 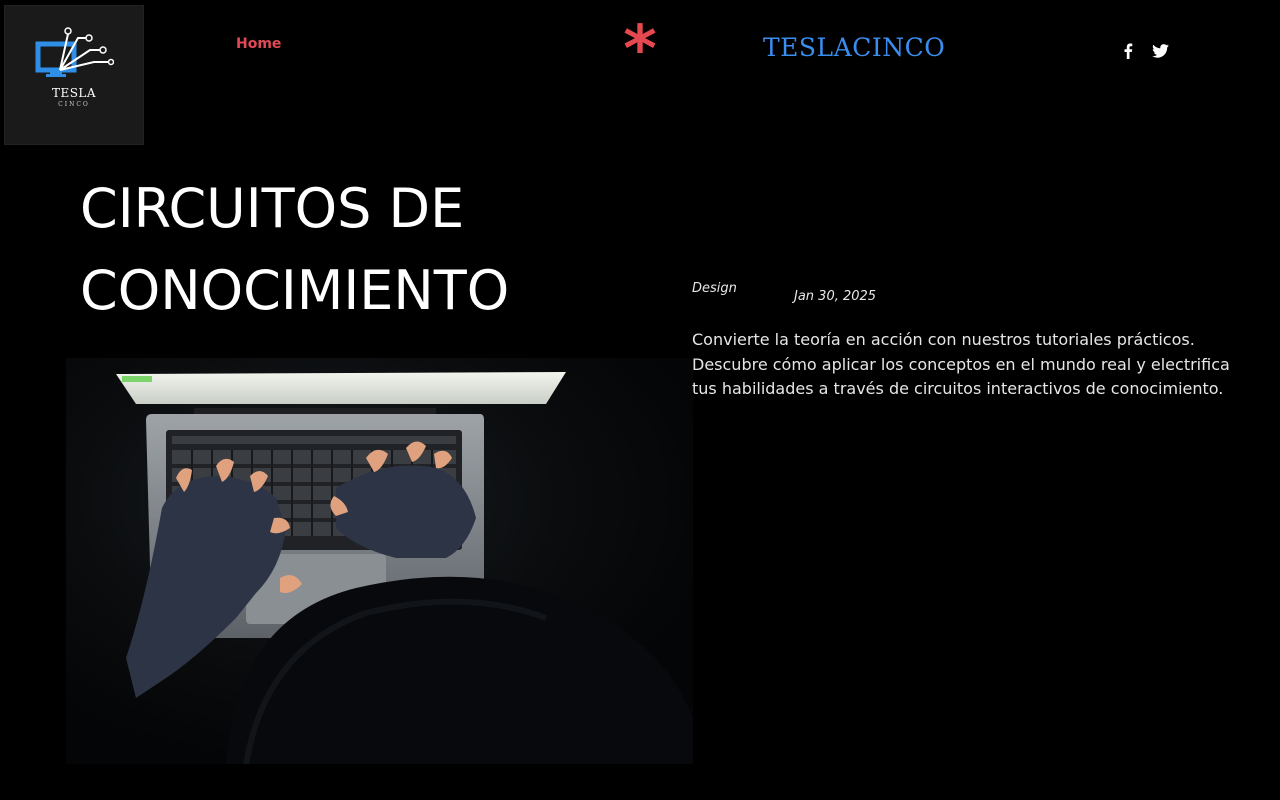 I want to click on logo-wordmark: TESLA, so click(x=74, y=93).